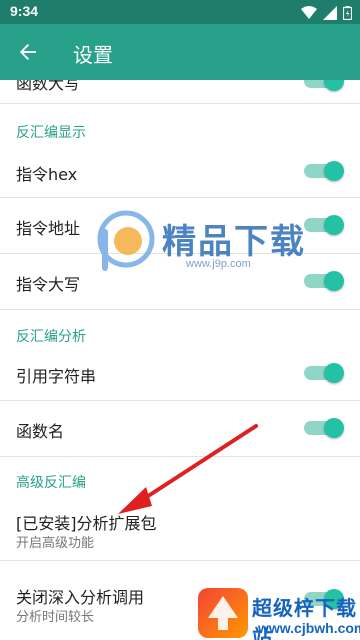 The width and height of the screenshot is (360, 640). I want to click on wifi-icon, so click(309, 14).